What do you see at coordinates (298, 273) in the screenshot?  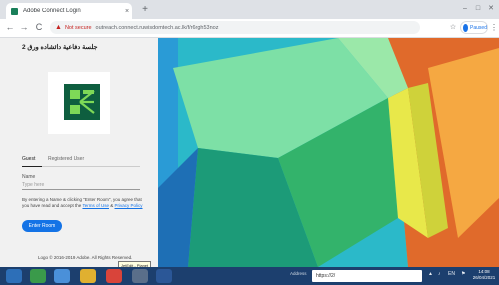 I see `taskbar-address-label: Address` at bounding box center [298, 273].